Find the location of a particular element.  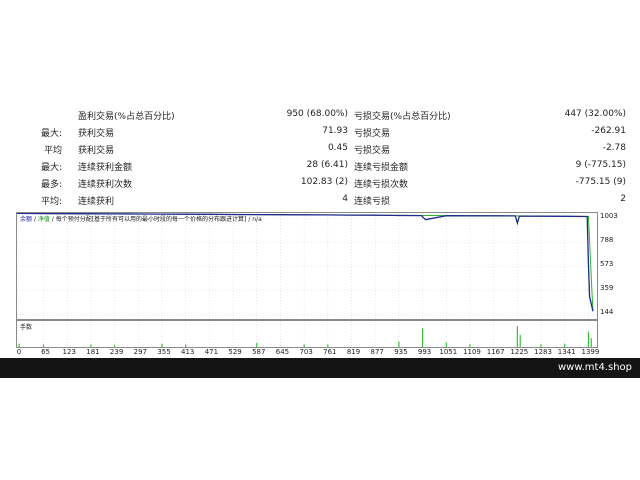

stats-row: 最大: 连续获利金额 28 (6.41) 连续亏损金额 9 (-775.15) is located at coordinates (320, 165).